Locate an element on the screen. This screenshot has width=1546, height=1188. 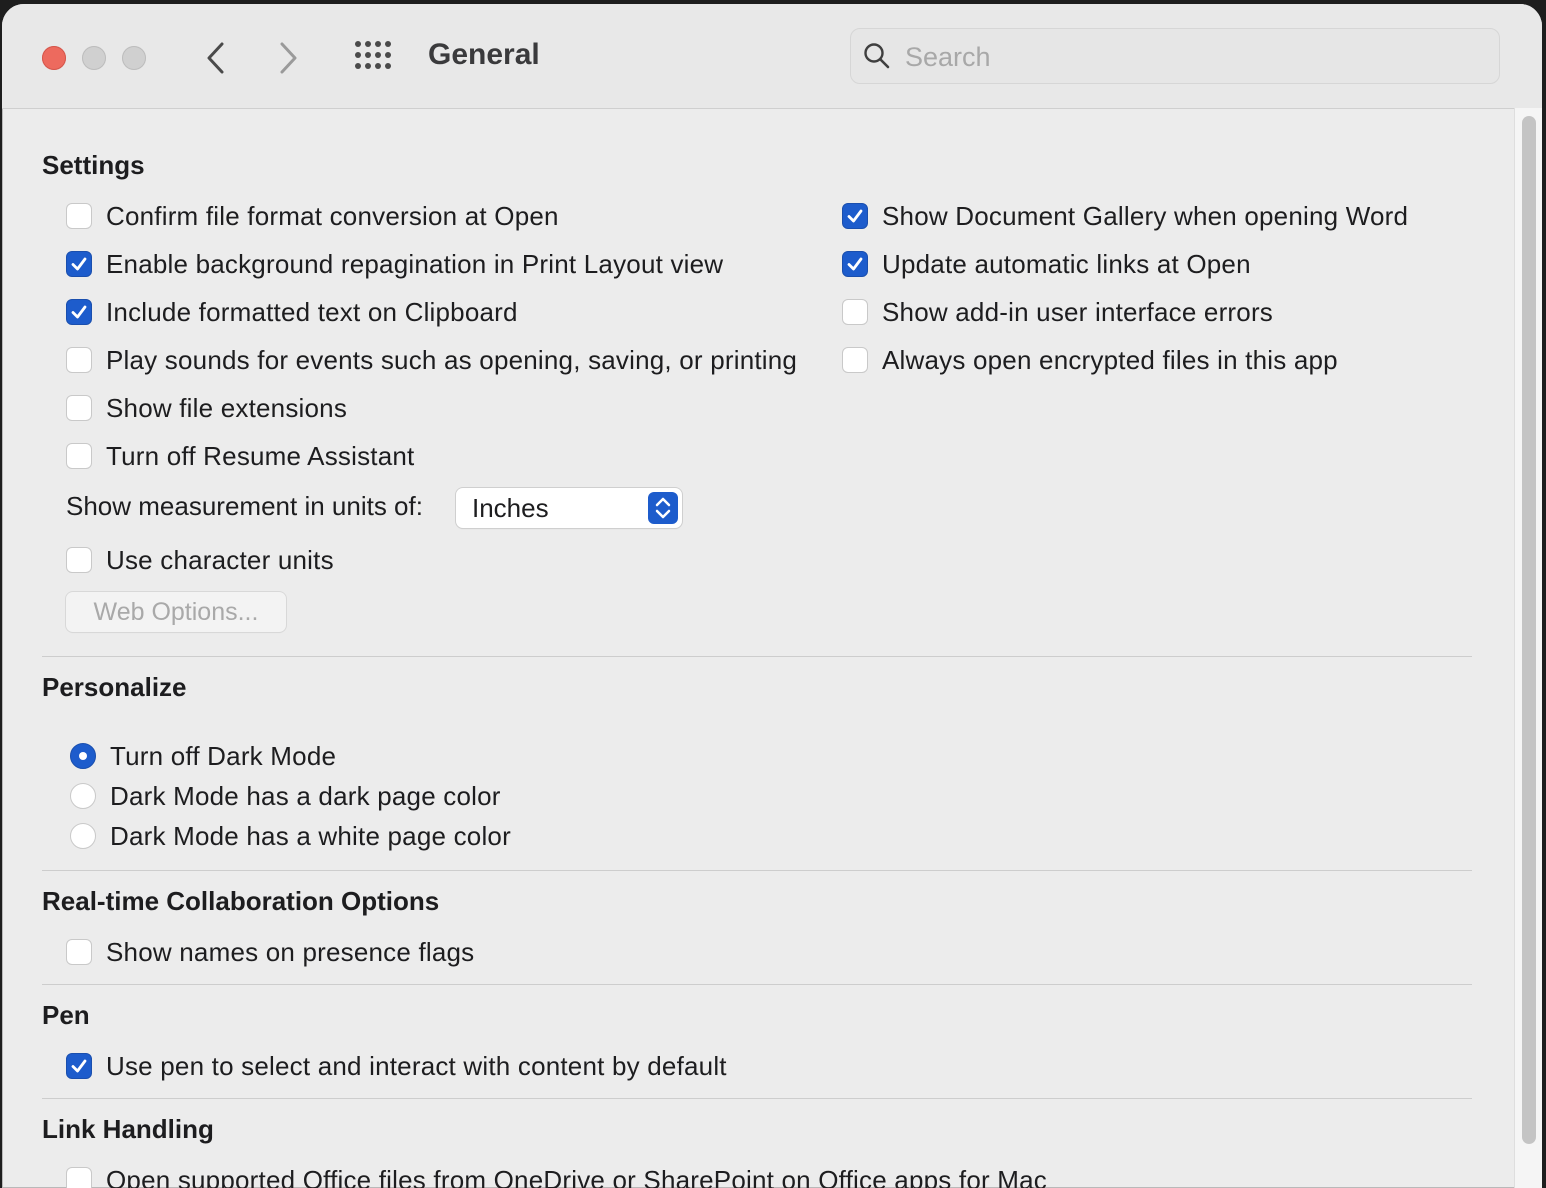
radio-label: Turn off Dark Mode is located at coordinates (223, 755).